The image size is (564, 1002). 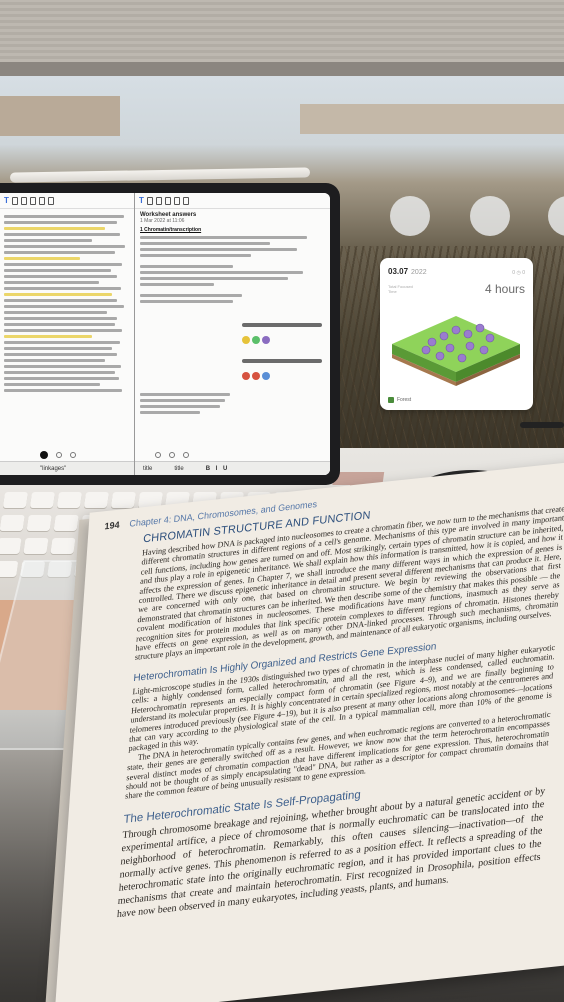 I want to click on italic-button: I, so click(x=217, y=469).